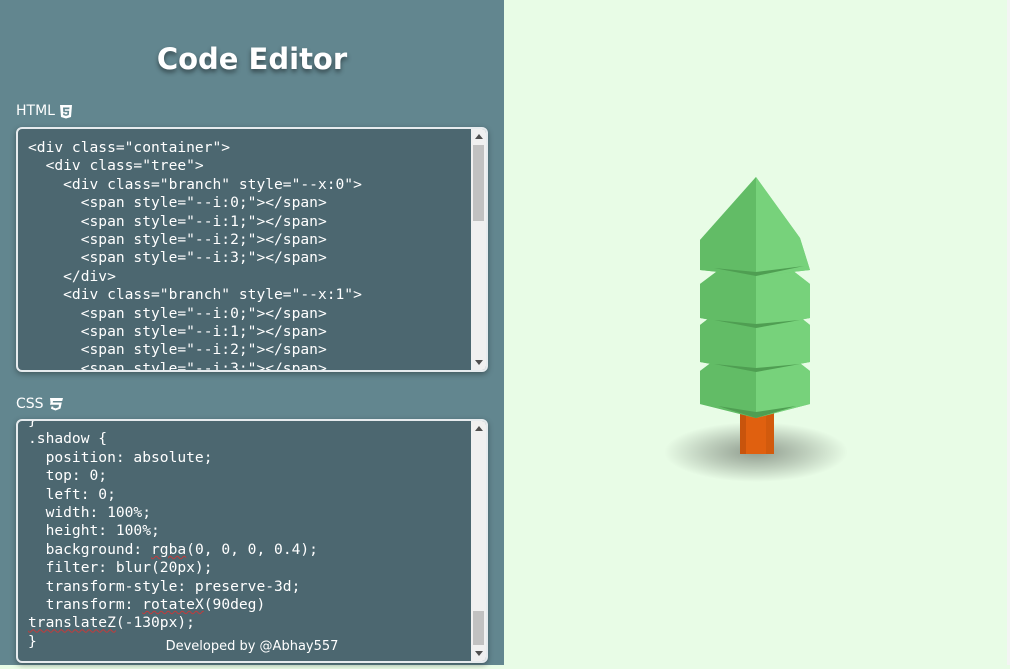  I want to click on code-line: transform-style: preserve-3d;, so click(164, 586).